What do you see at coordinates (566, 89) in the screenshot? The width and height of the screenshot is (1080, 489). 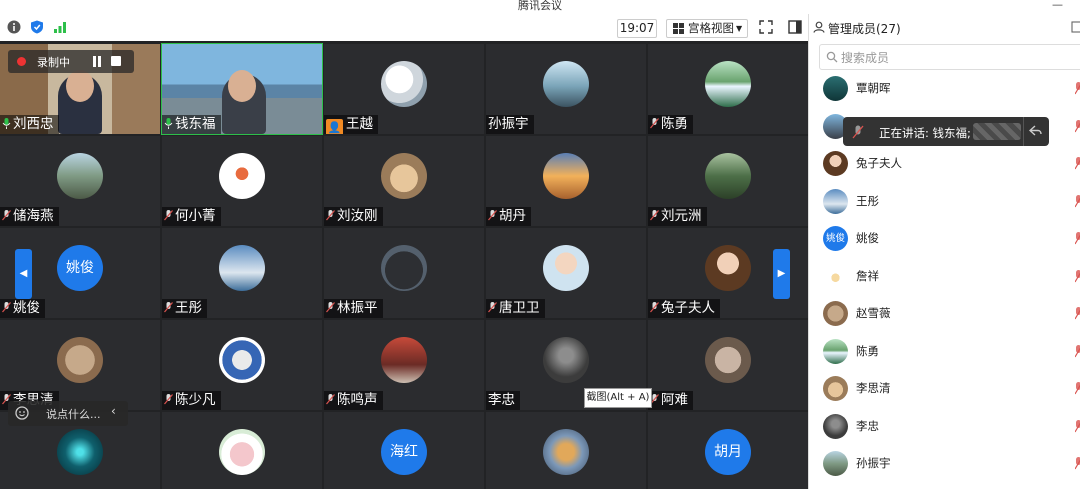 I see `participant-tile: 孙振宇` at bounding box center [566, 89].